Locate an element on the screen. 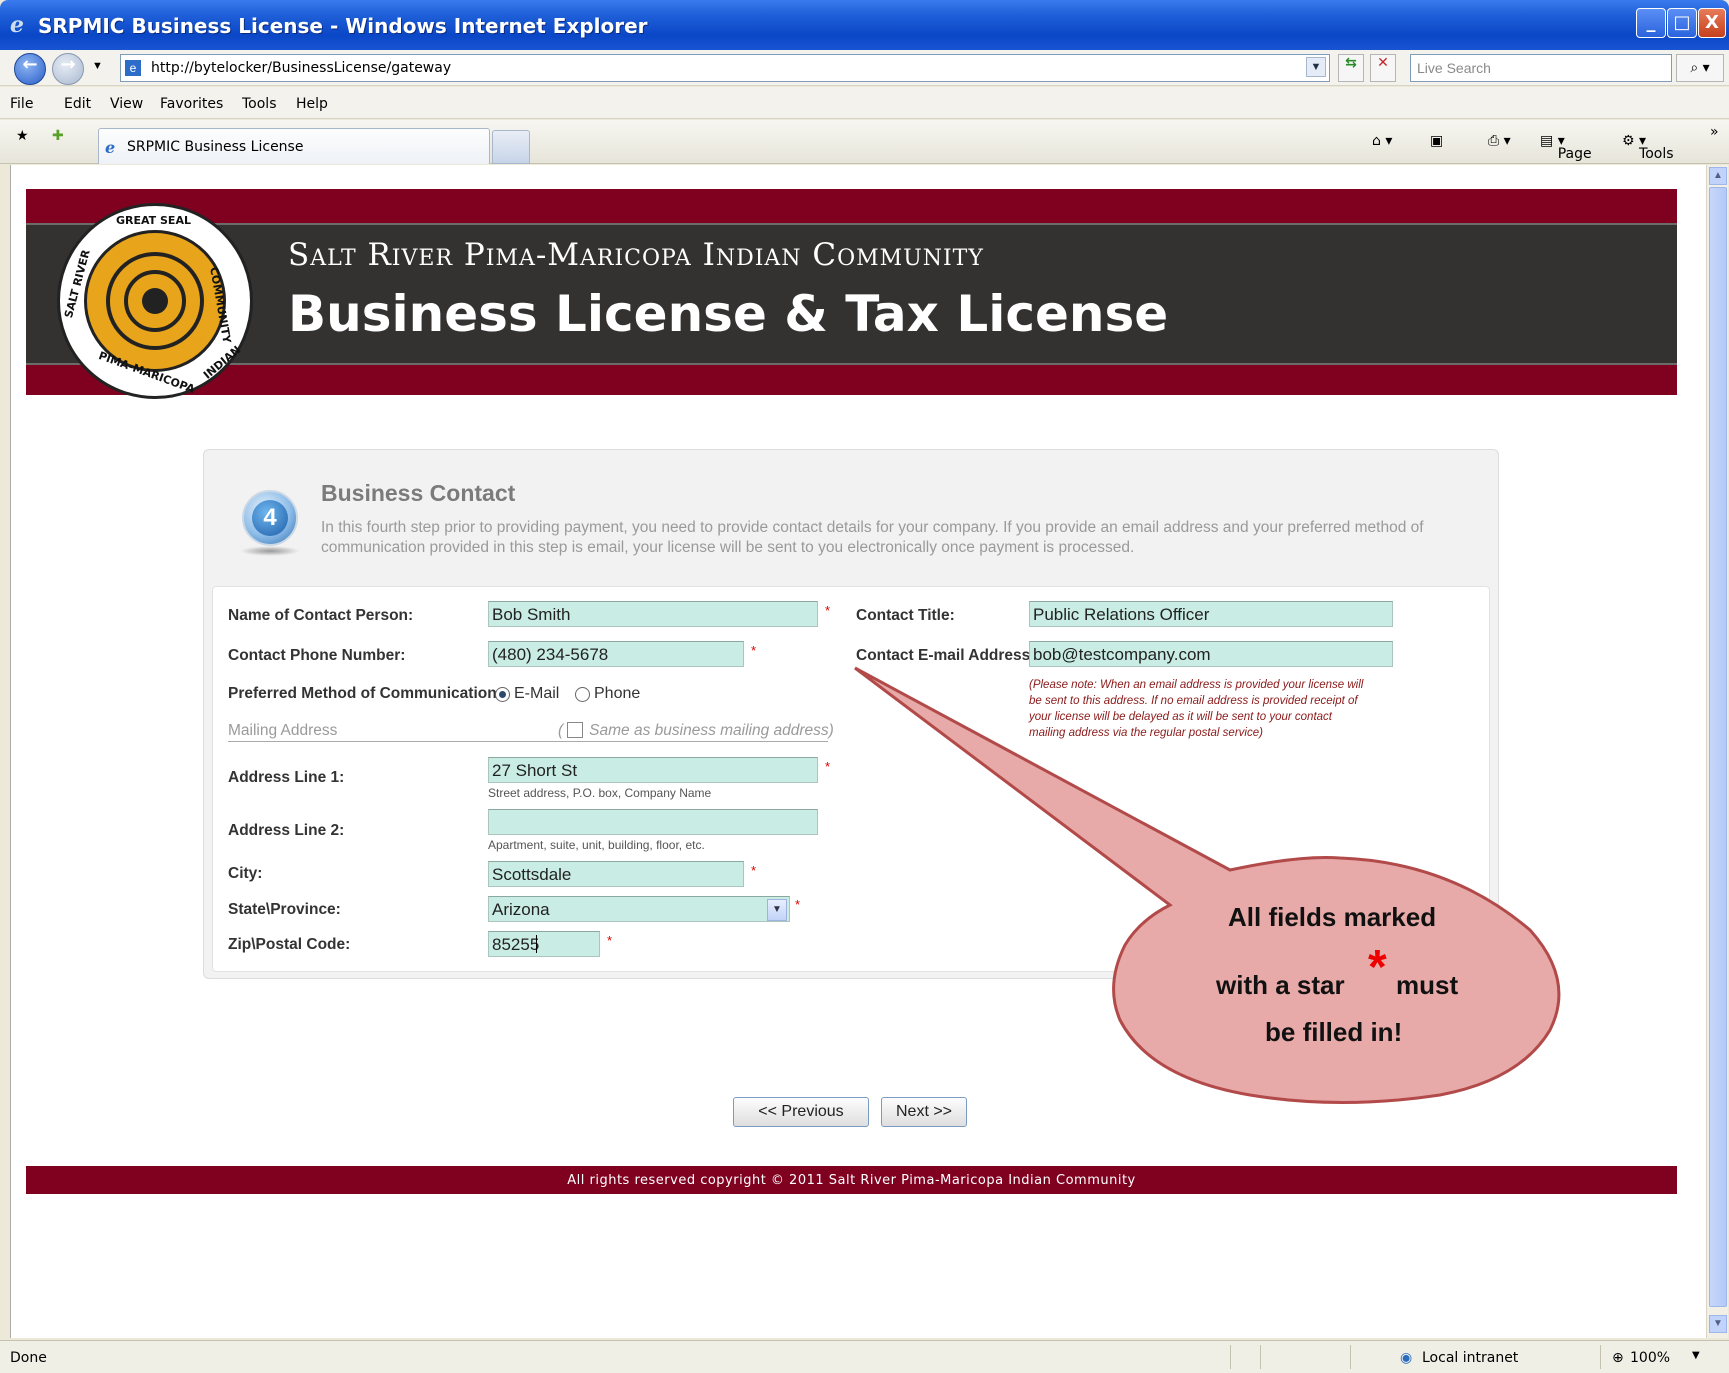 The height and width of the screenshot is (1373, 1729). zoom-dropdown-icon: ▼ is located at coordinates (1696, 1355).